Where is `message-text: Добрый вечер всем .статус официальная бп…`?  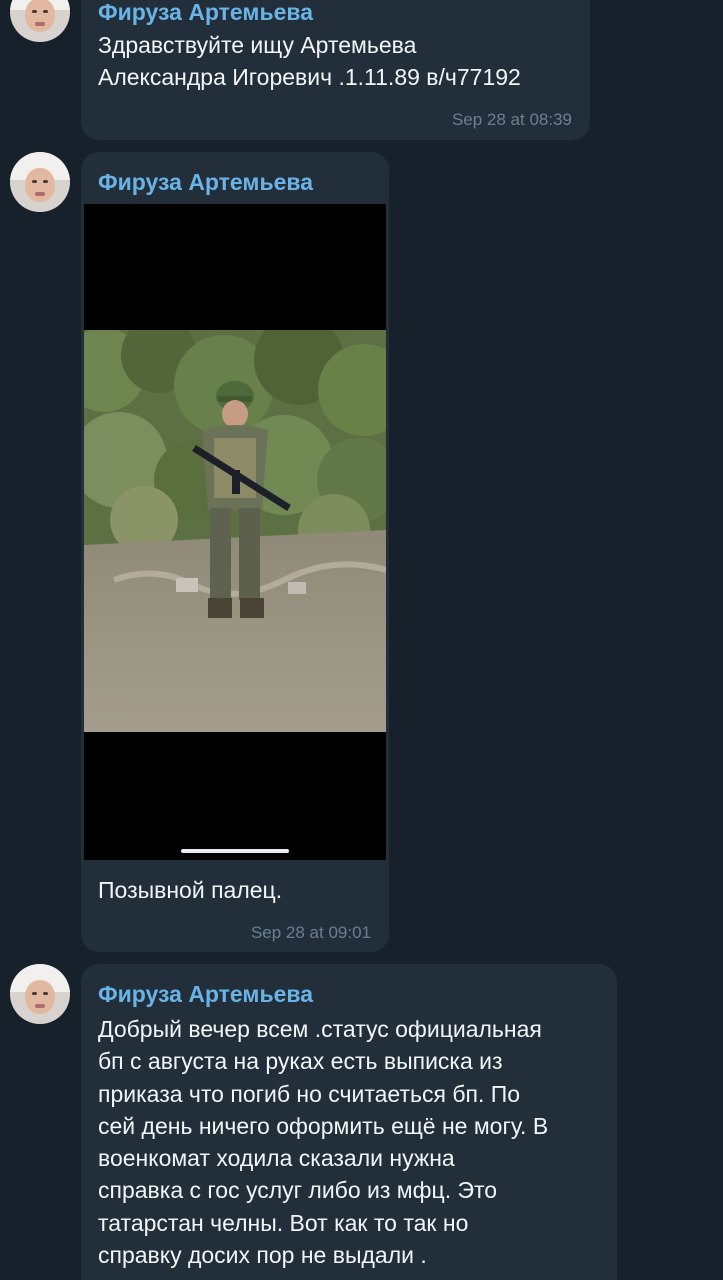 message-text: Добрый вечер всем .статус официальная бп… is located at coordinates (323, 1142).